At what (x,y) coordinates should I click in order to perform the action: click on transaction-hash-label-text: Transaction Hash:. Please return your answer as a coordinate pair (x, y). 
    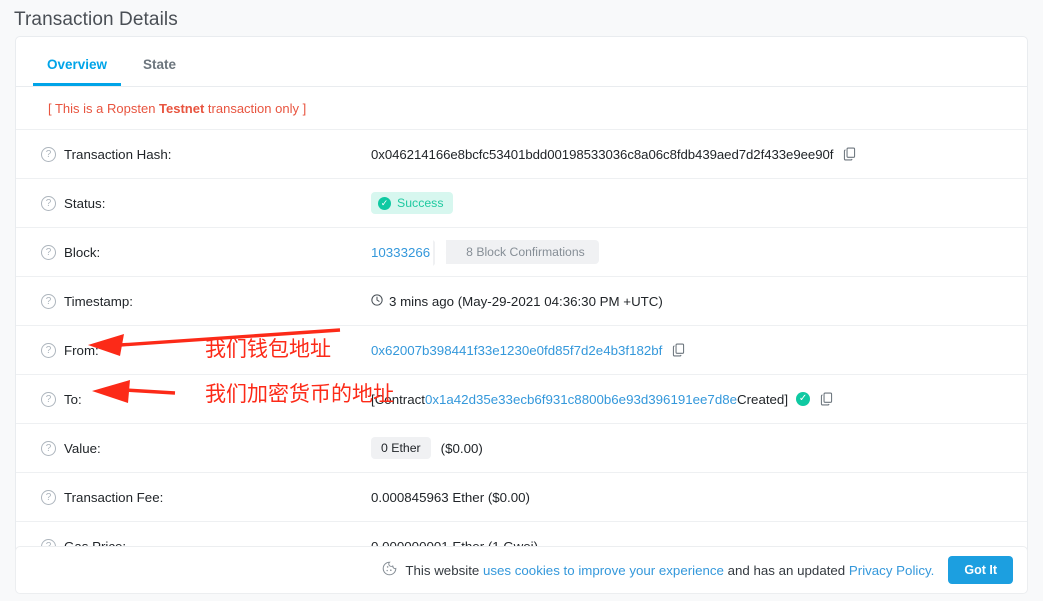
    Looking at the image, I should click on (118, 154).